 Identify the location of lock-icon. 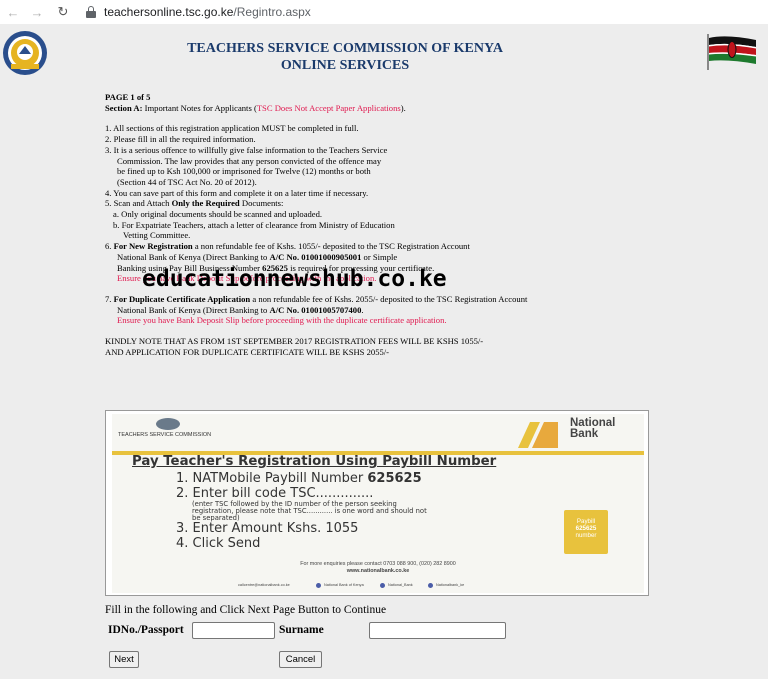
(91, 12).